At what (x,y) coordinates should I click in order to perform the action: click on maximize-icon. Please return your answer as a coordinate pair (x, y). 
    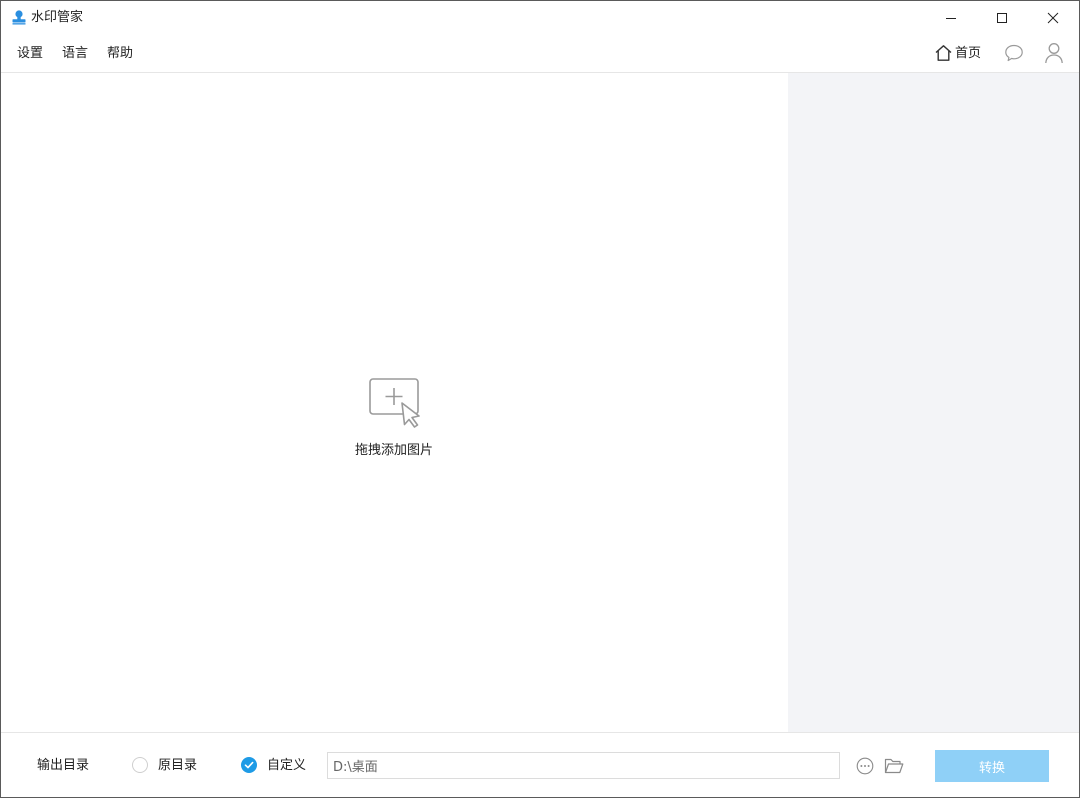
    Looking at the image, I should click on (1002, 17).